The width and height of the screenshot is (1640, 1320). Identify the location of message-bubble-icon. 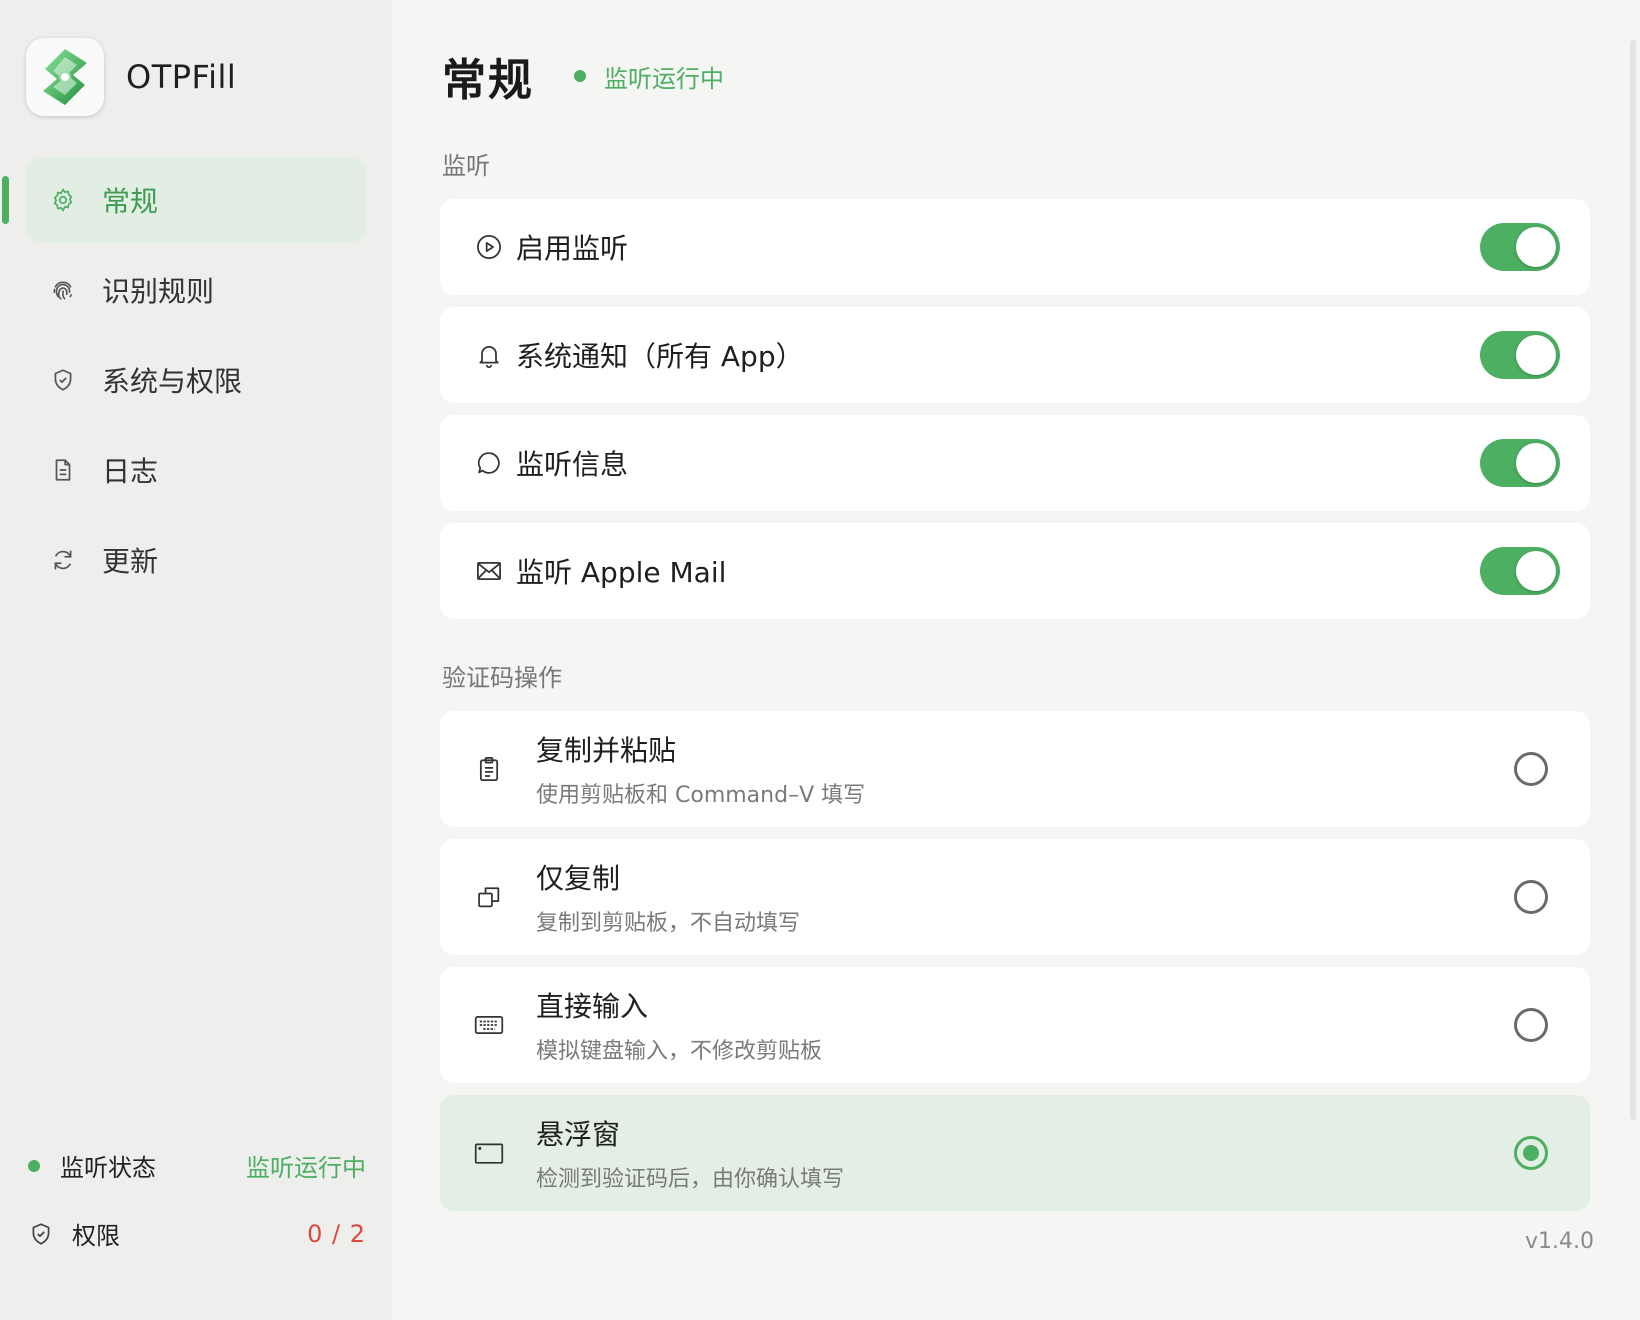
(489, 463).